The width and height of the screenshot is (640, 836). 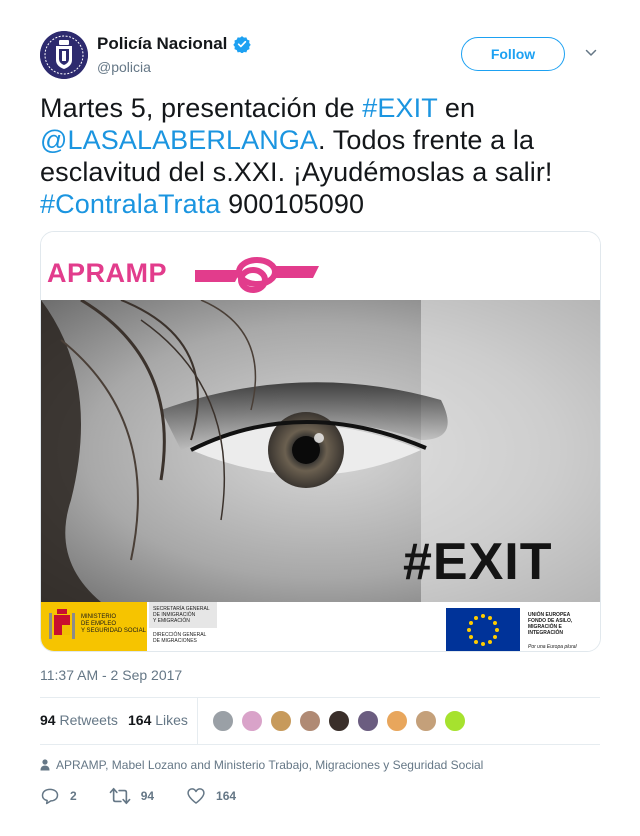 What do you see at coordinates (147, 796) in the screenshot?
I see `retweet-count: 94` at bounding box center [147, 796].